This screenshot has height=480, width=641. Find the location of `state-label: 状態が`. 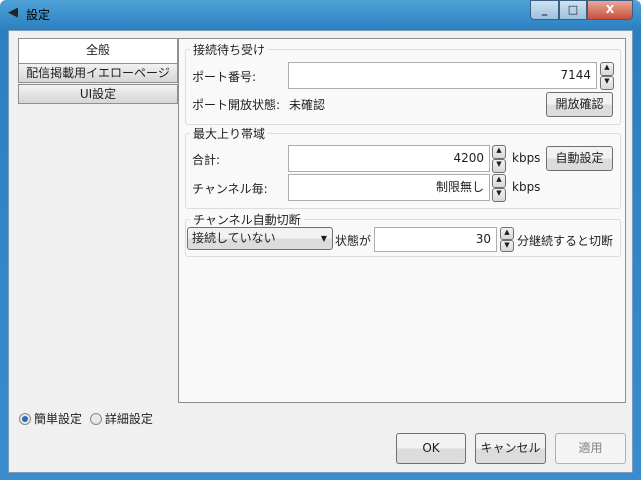

state-label: 状態が is located at coordinates (353, 241).